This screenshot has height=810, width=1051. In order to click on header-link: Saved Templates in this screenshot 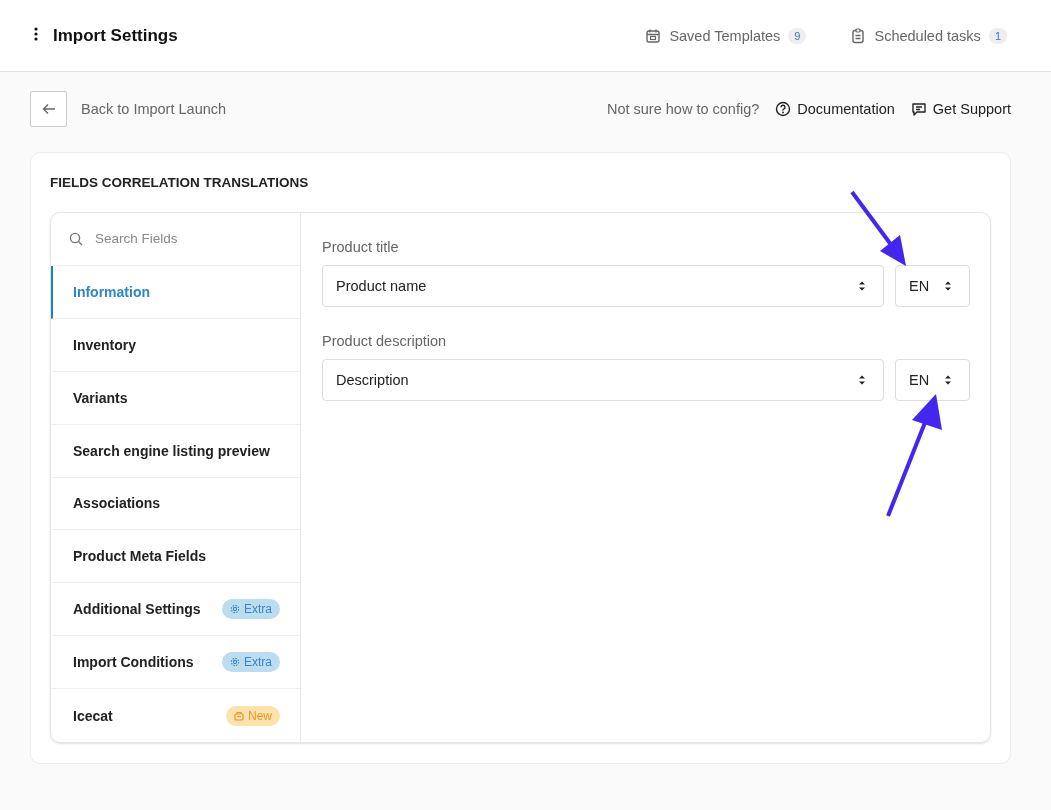, I will do `click(725, 35)`.